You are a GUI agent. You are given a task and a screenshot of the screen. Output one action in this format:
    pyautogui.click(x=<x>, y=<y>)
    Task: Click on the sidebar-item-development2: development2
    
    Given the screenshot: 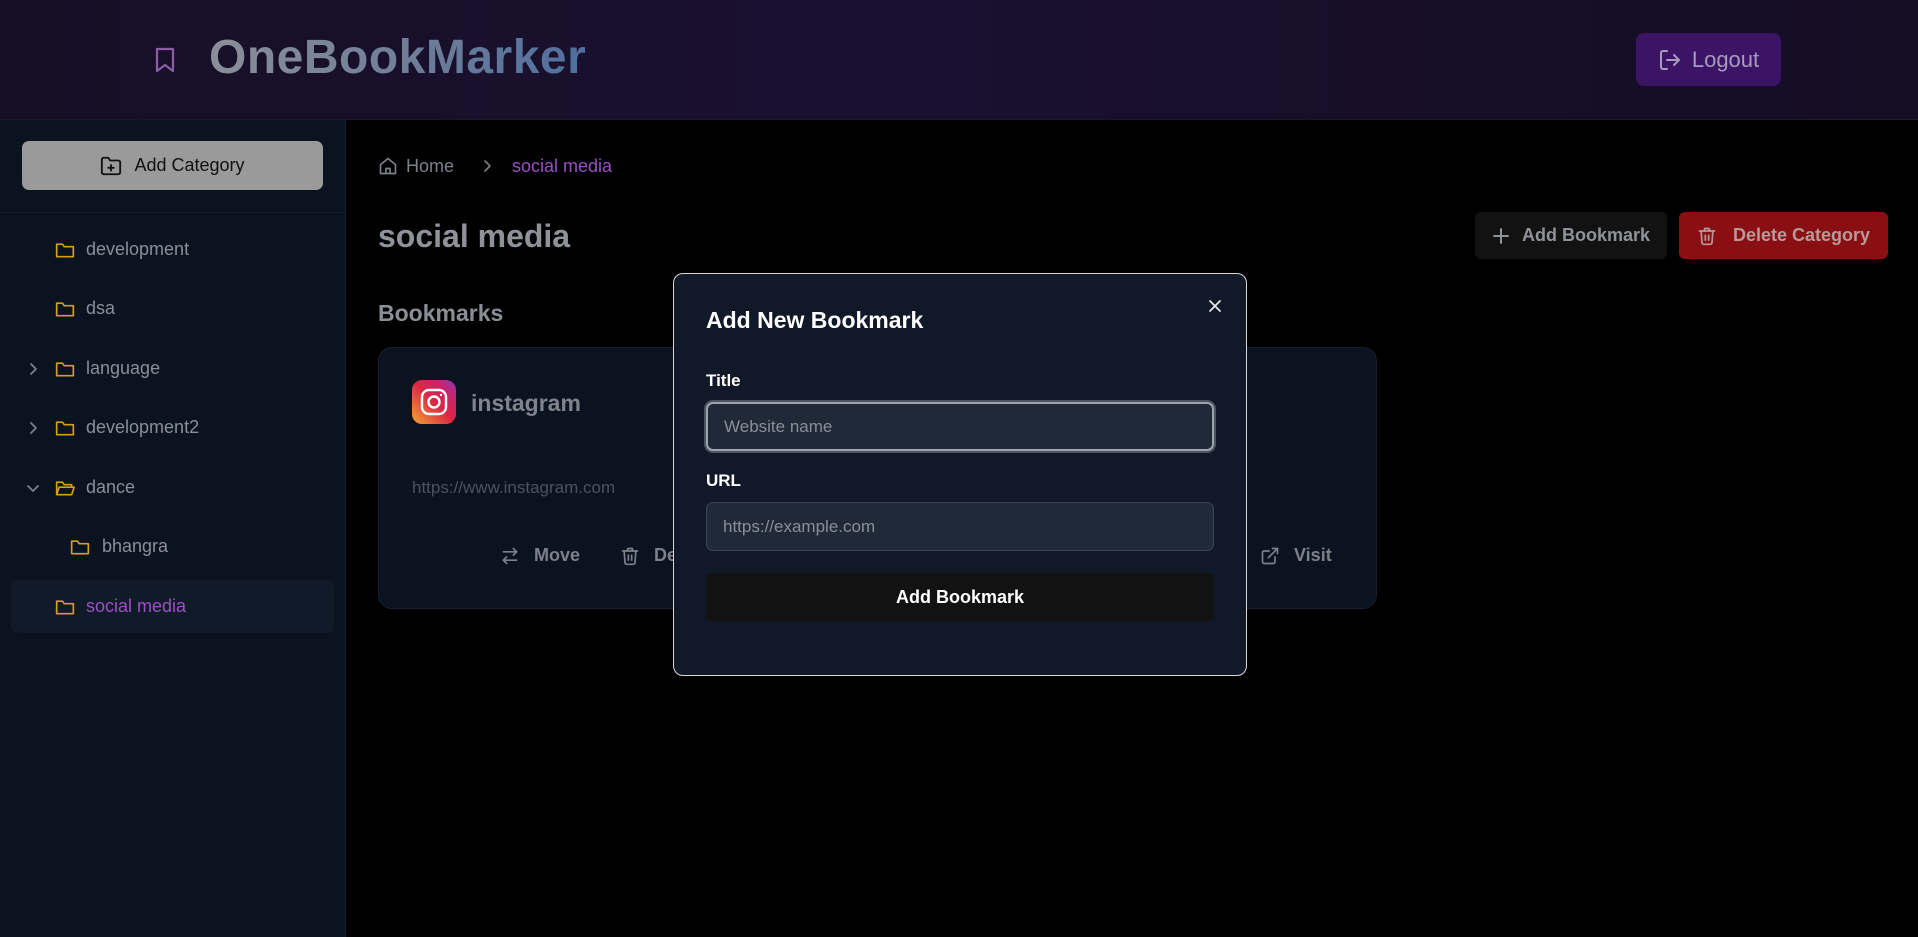 What is the action you would take?
    pyautogui.click(x=172, y=427)
    